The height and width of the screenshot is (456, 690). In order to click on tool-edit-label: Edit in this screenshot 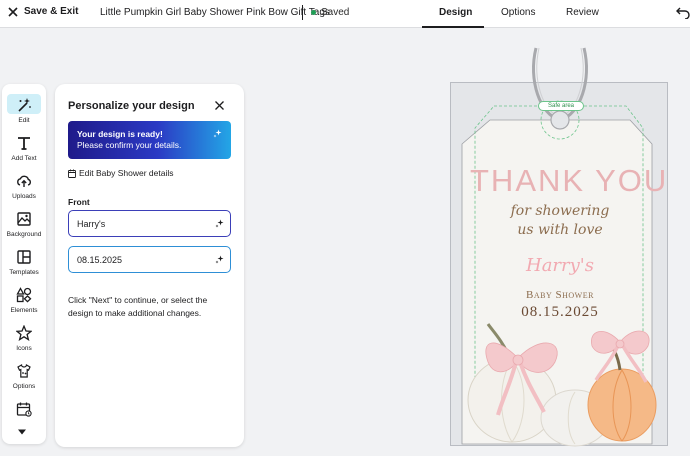, I will do `click(24, 120)`.